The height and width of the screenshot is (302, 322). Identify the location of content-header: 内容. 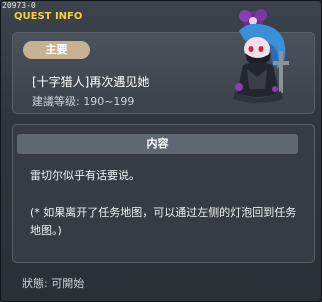
(157, 144).